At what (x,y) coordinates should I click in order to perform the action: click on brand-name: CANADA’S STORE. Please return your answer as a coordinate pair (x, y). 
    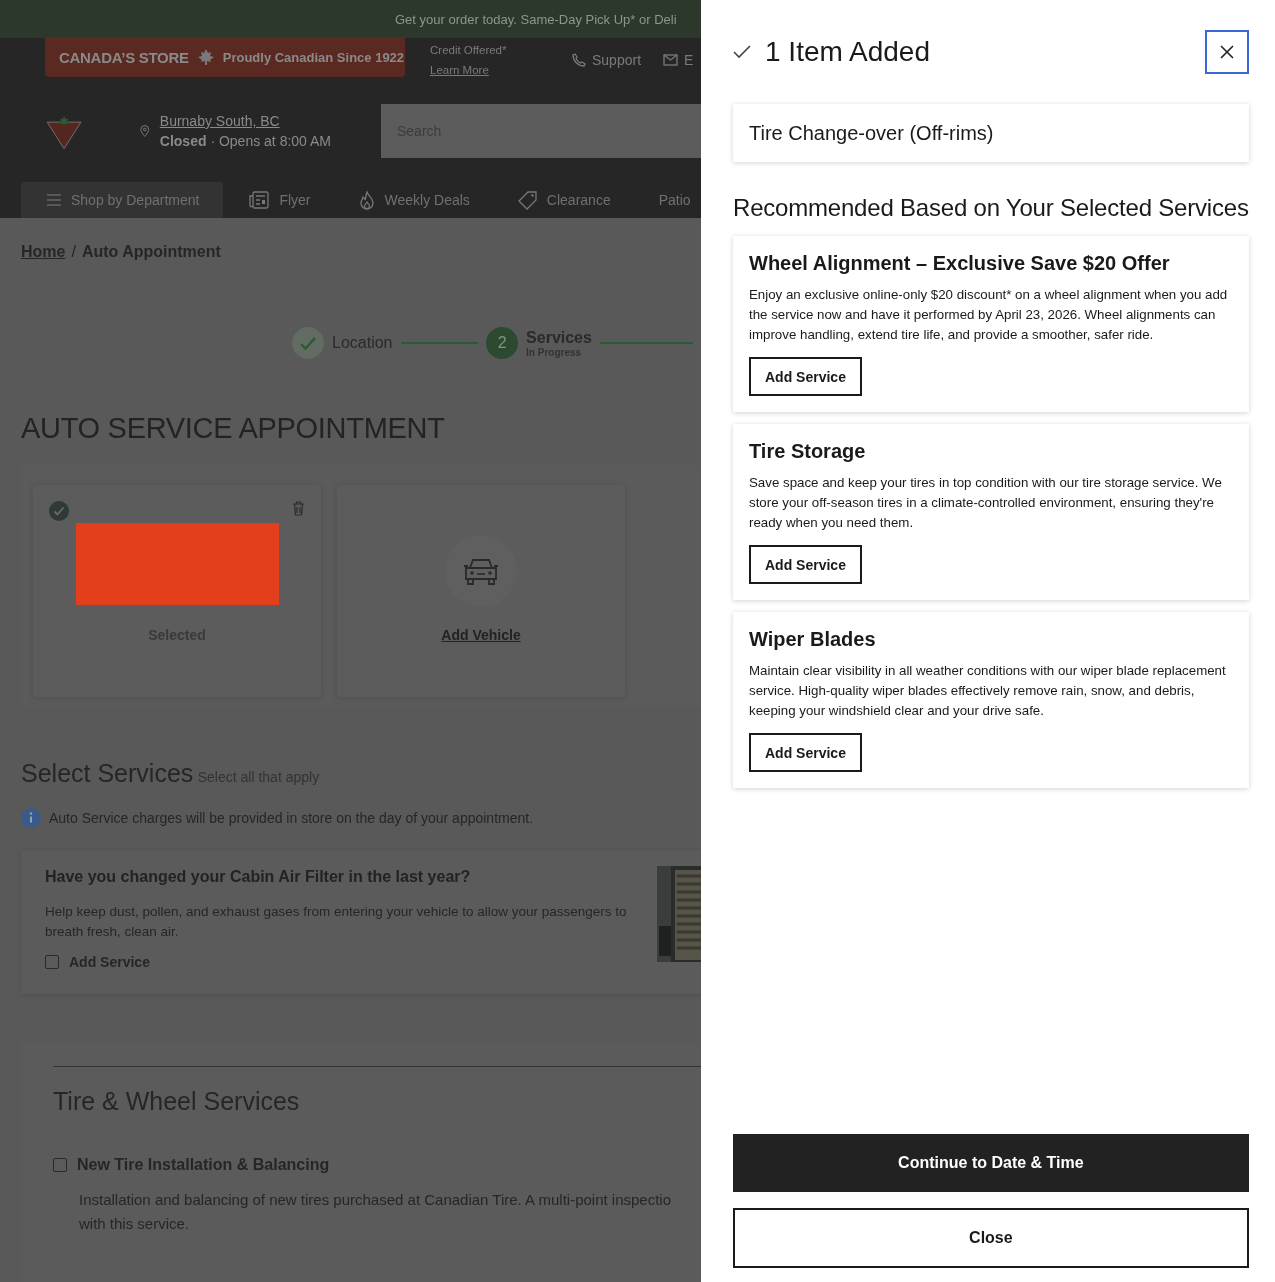
    Looking at the image, I should click on (124, 57).